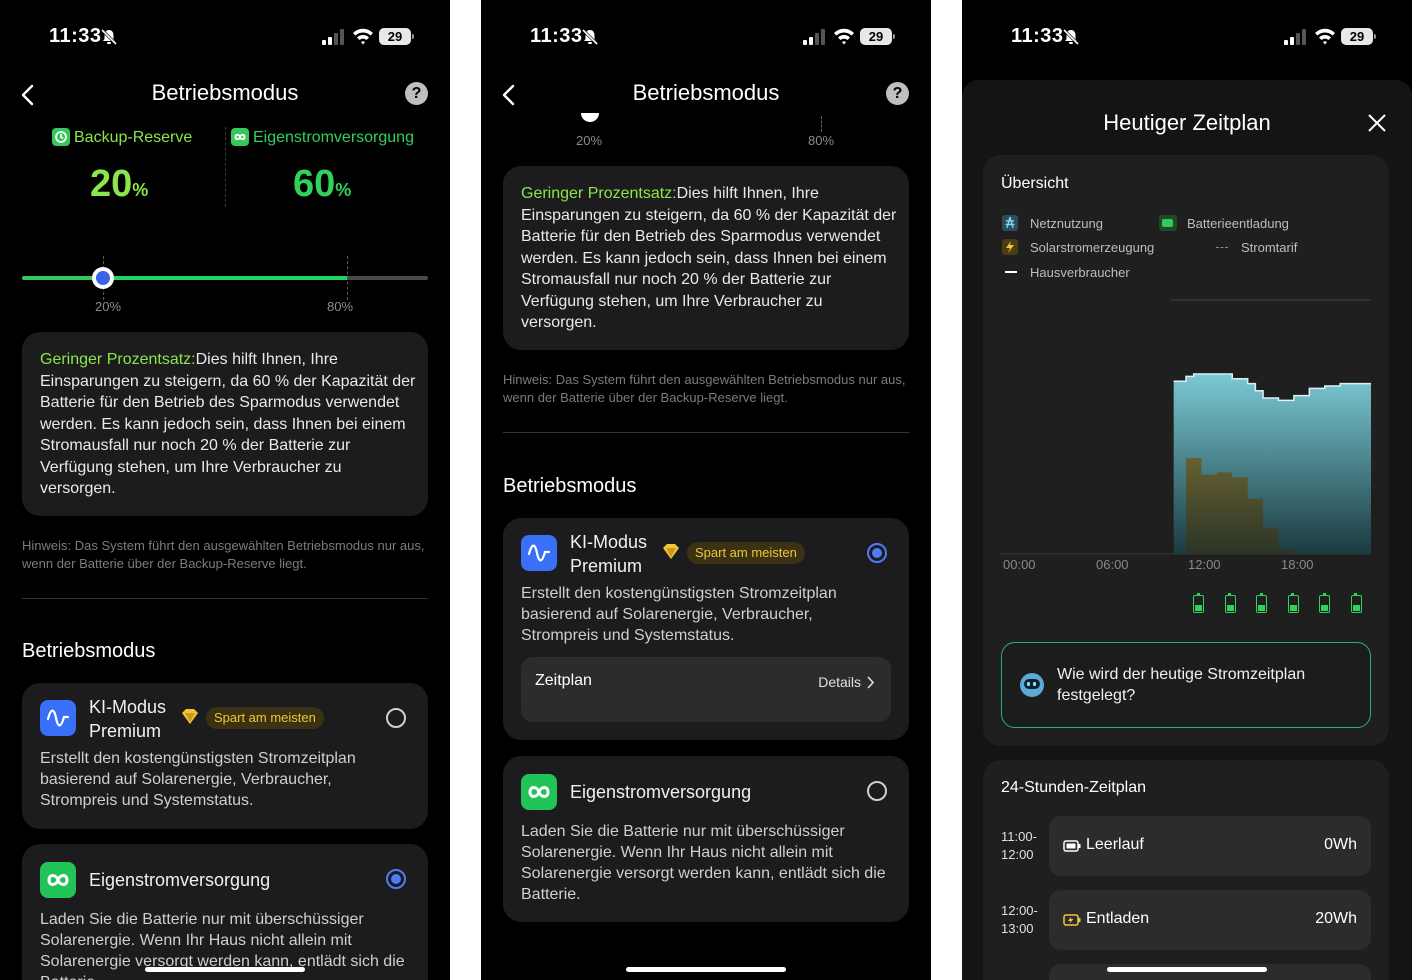 Image resolution: width=1412 pixels, height=980 pixels. Describe the element at coordinates (1340, 844) in the screenshot. I see `row-0-energy: 0Wh` at that location.